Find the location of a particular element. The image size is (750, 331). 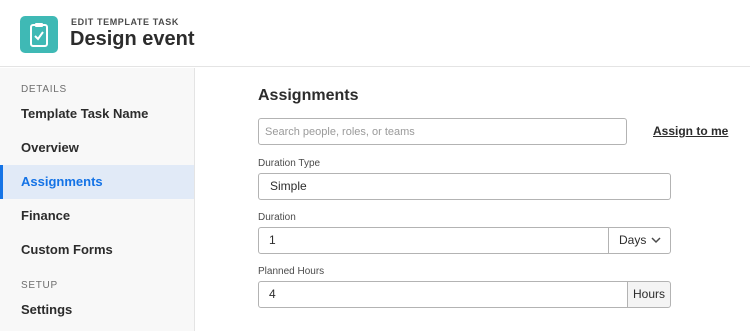

sidebar-item-custom-forms: Custom Forms is located at coordinates (97, 250).